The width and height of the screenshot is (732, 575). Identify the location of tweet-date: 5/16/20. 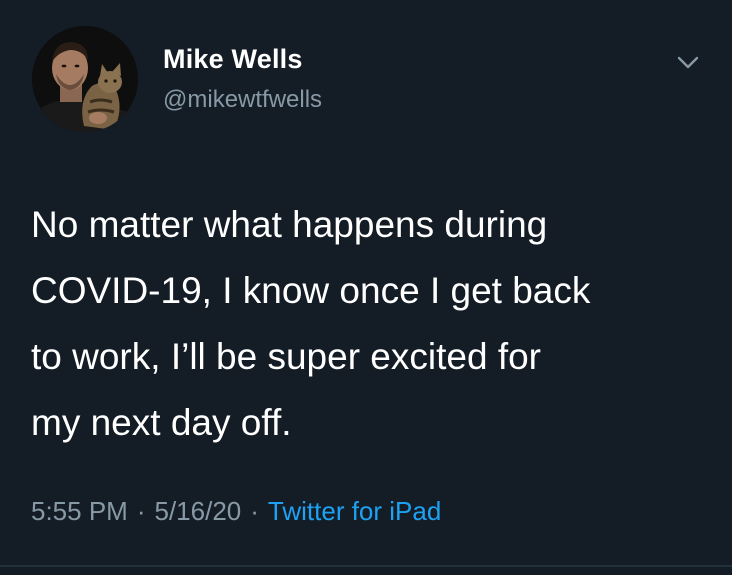
(198, 511).